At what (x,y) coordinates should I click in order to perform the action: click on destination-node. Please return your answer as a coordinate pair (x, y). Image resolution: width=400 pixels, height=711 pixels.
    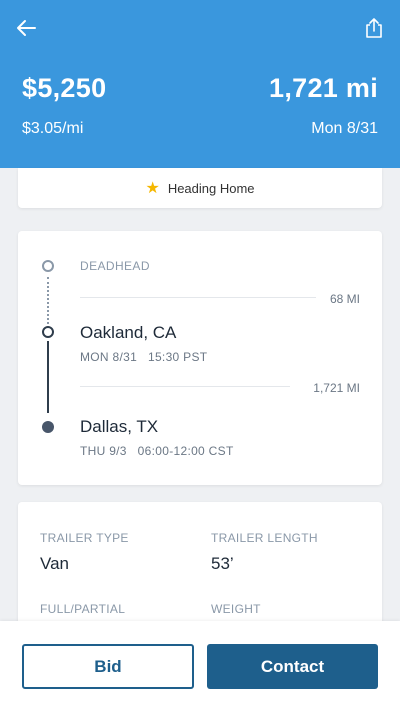
    Looking at the image, I should click on (48, 427).